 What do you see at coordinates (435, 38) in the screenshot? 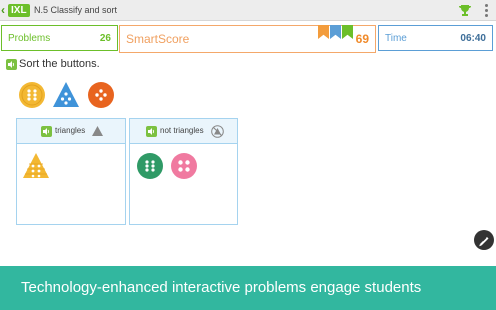
I see `time-panel: Time 06:40` at bounding box center [435, 38].